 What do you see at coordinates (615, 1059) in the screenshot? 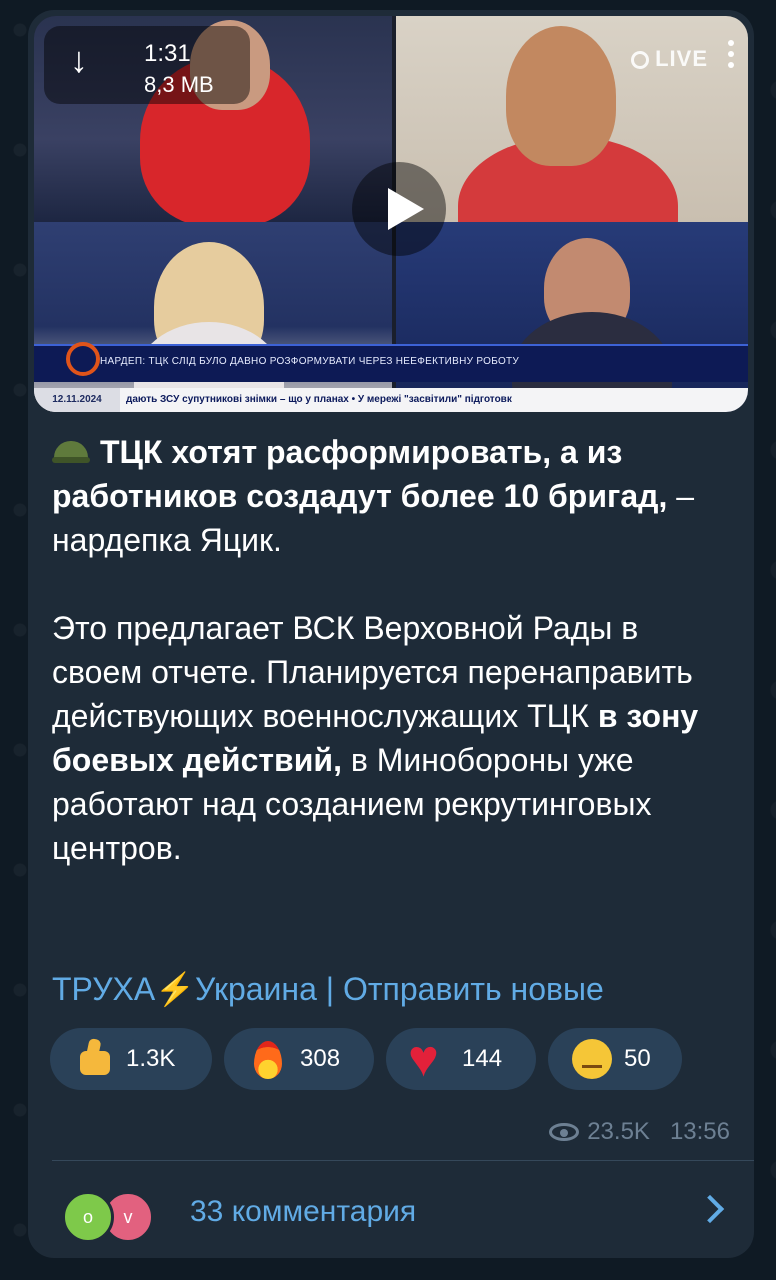
I see `reaction-raised-eyebrow: 50` at bounding box center [615, 1059].